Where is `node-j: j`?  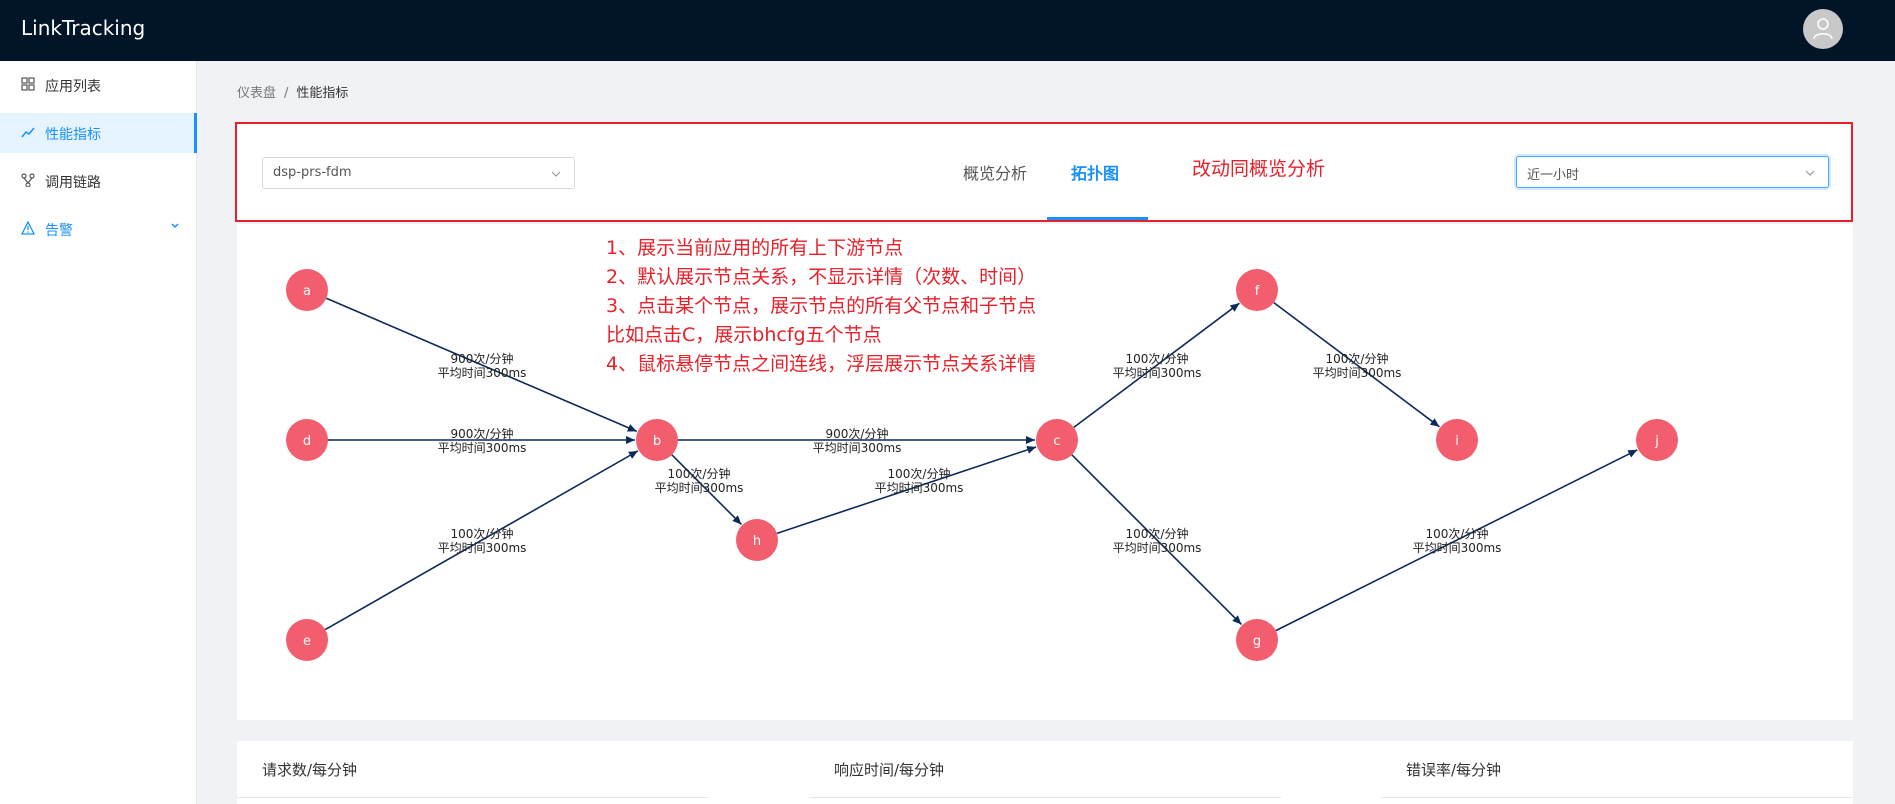
node-j: j is located at coordinates (1657, 440).